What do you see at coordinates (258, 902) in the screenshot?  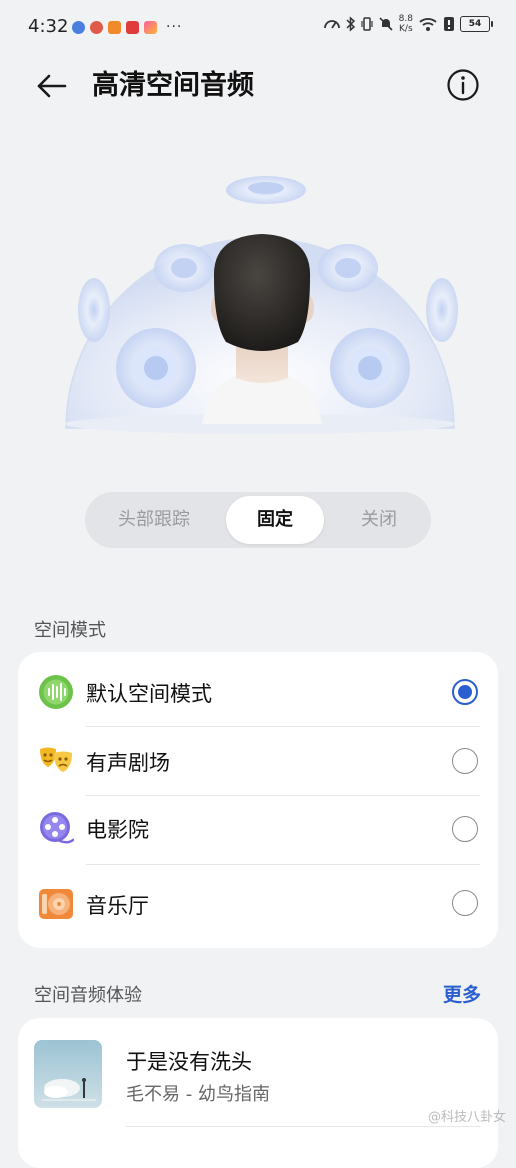 I see `mode-row-concert-hall: 音乐厅` at bounding box center [258, 902].